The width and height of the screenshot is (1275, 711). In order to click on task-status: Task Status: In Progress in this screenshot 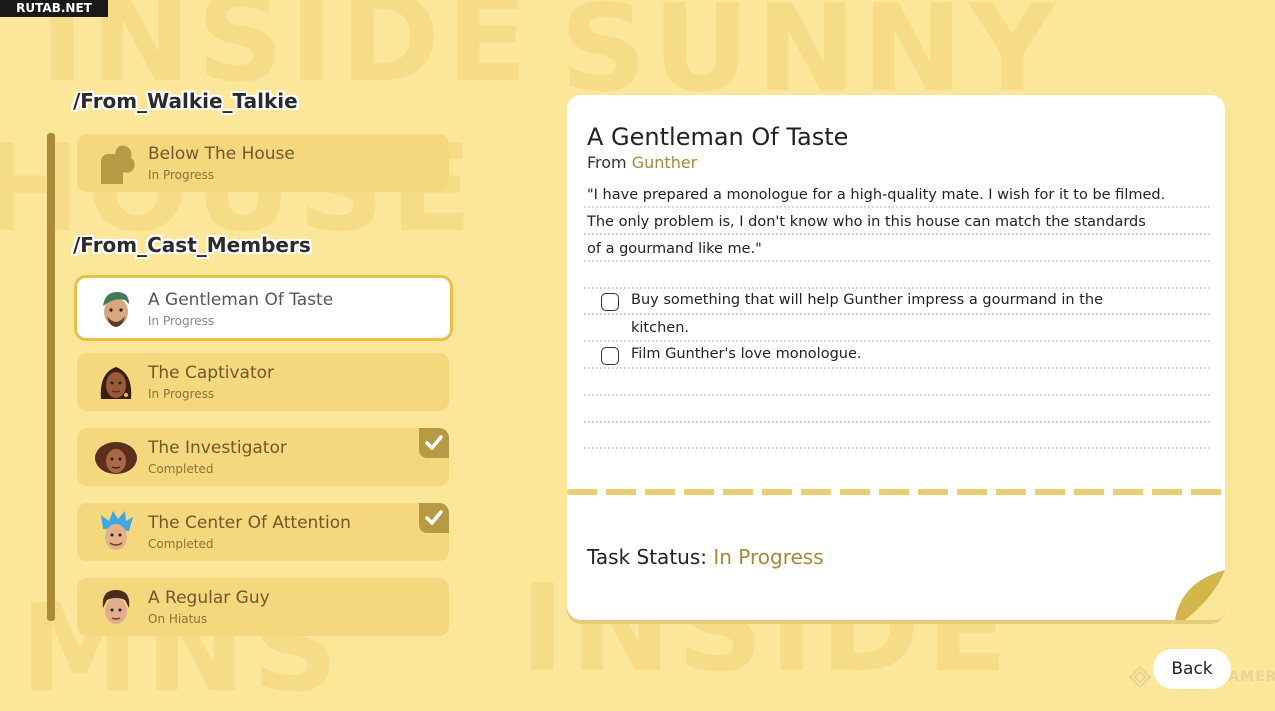, I will do `click(705, 557)`.